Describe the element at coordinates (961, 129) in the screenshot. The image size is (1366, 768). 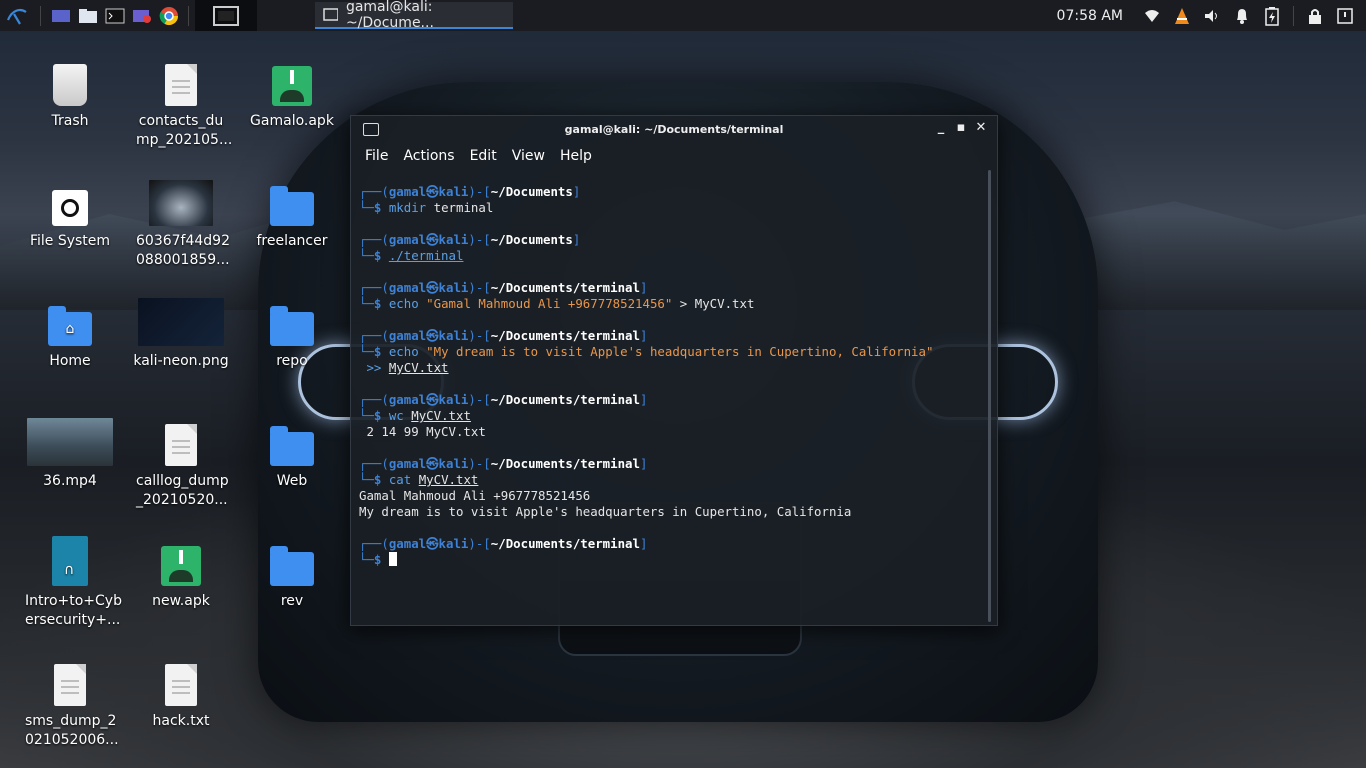
I see `maximize-icon: ▪` at that location.